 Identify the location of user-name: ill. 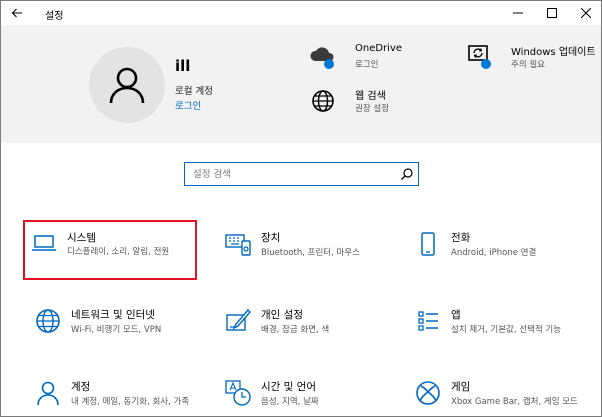
(183, 66).